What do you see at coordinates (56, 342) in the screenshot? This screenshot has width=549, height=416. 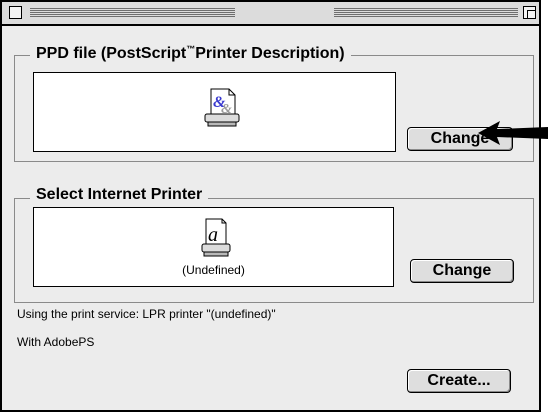 I see `adobeps-info: With AdobePS` at bounding box center [56, 342].